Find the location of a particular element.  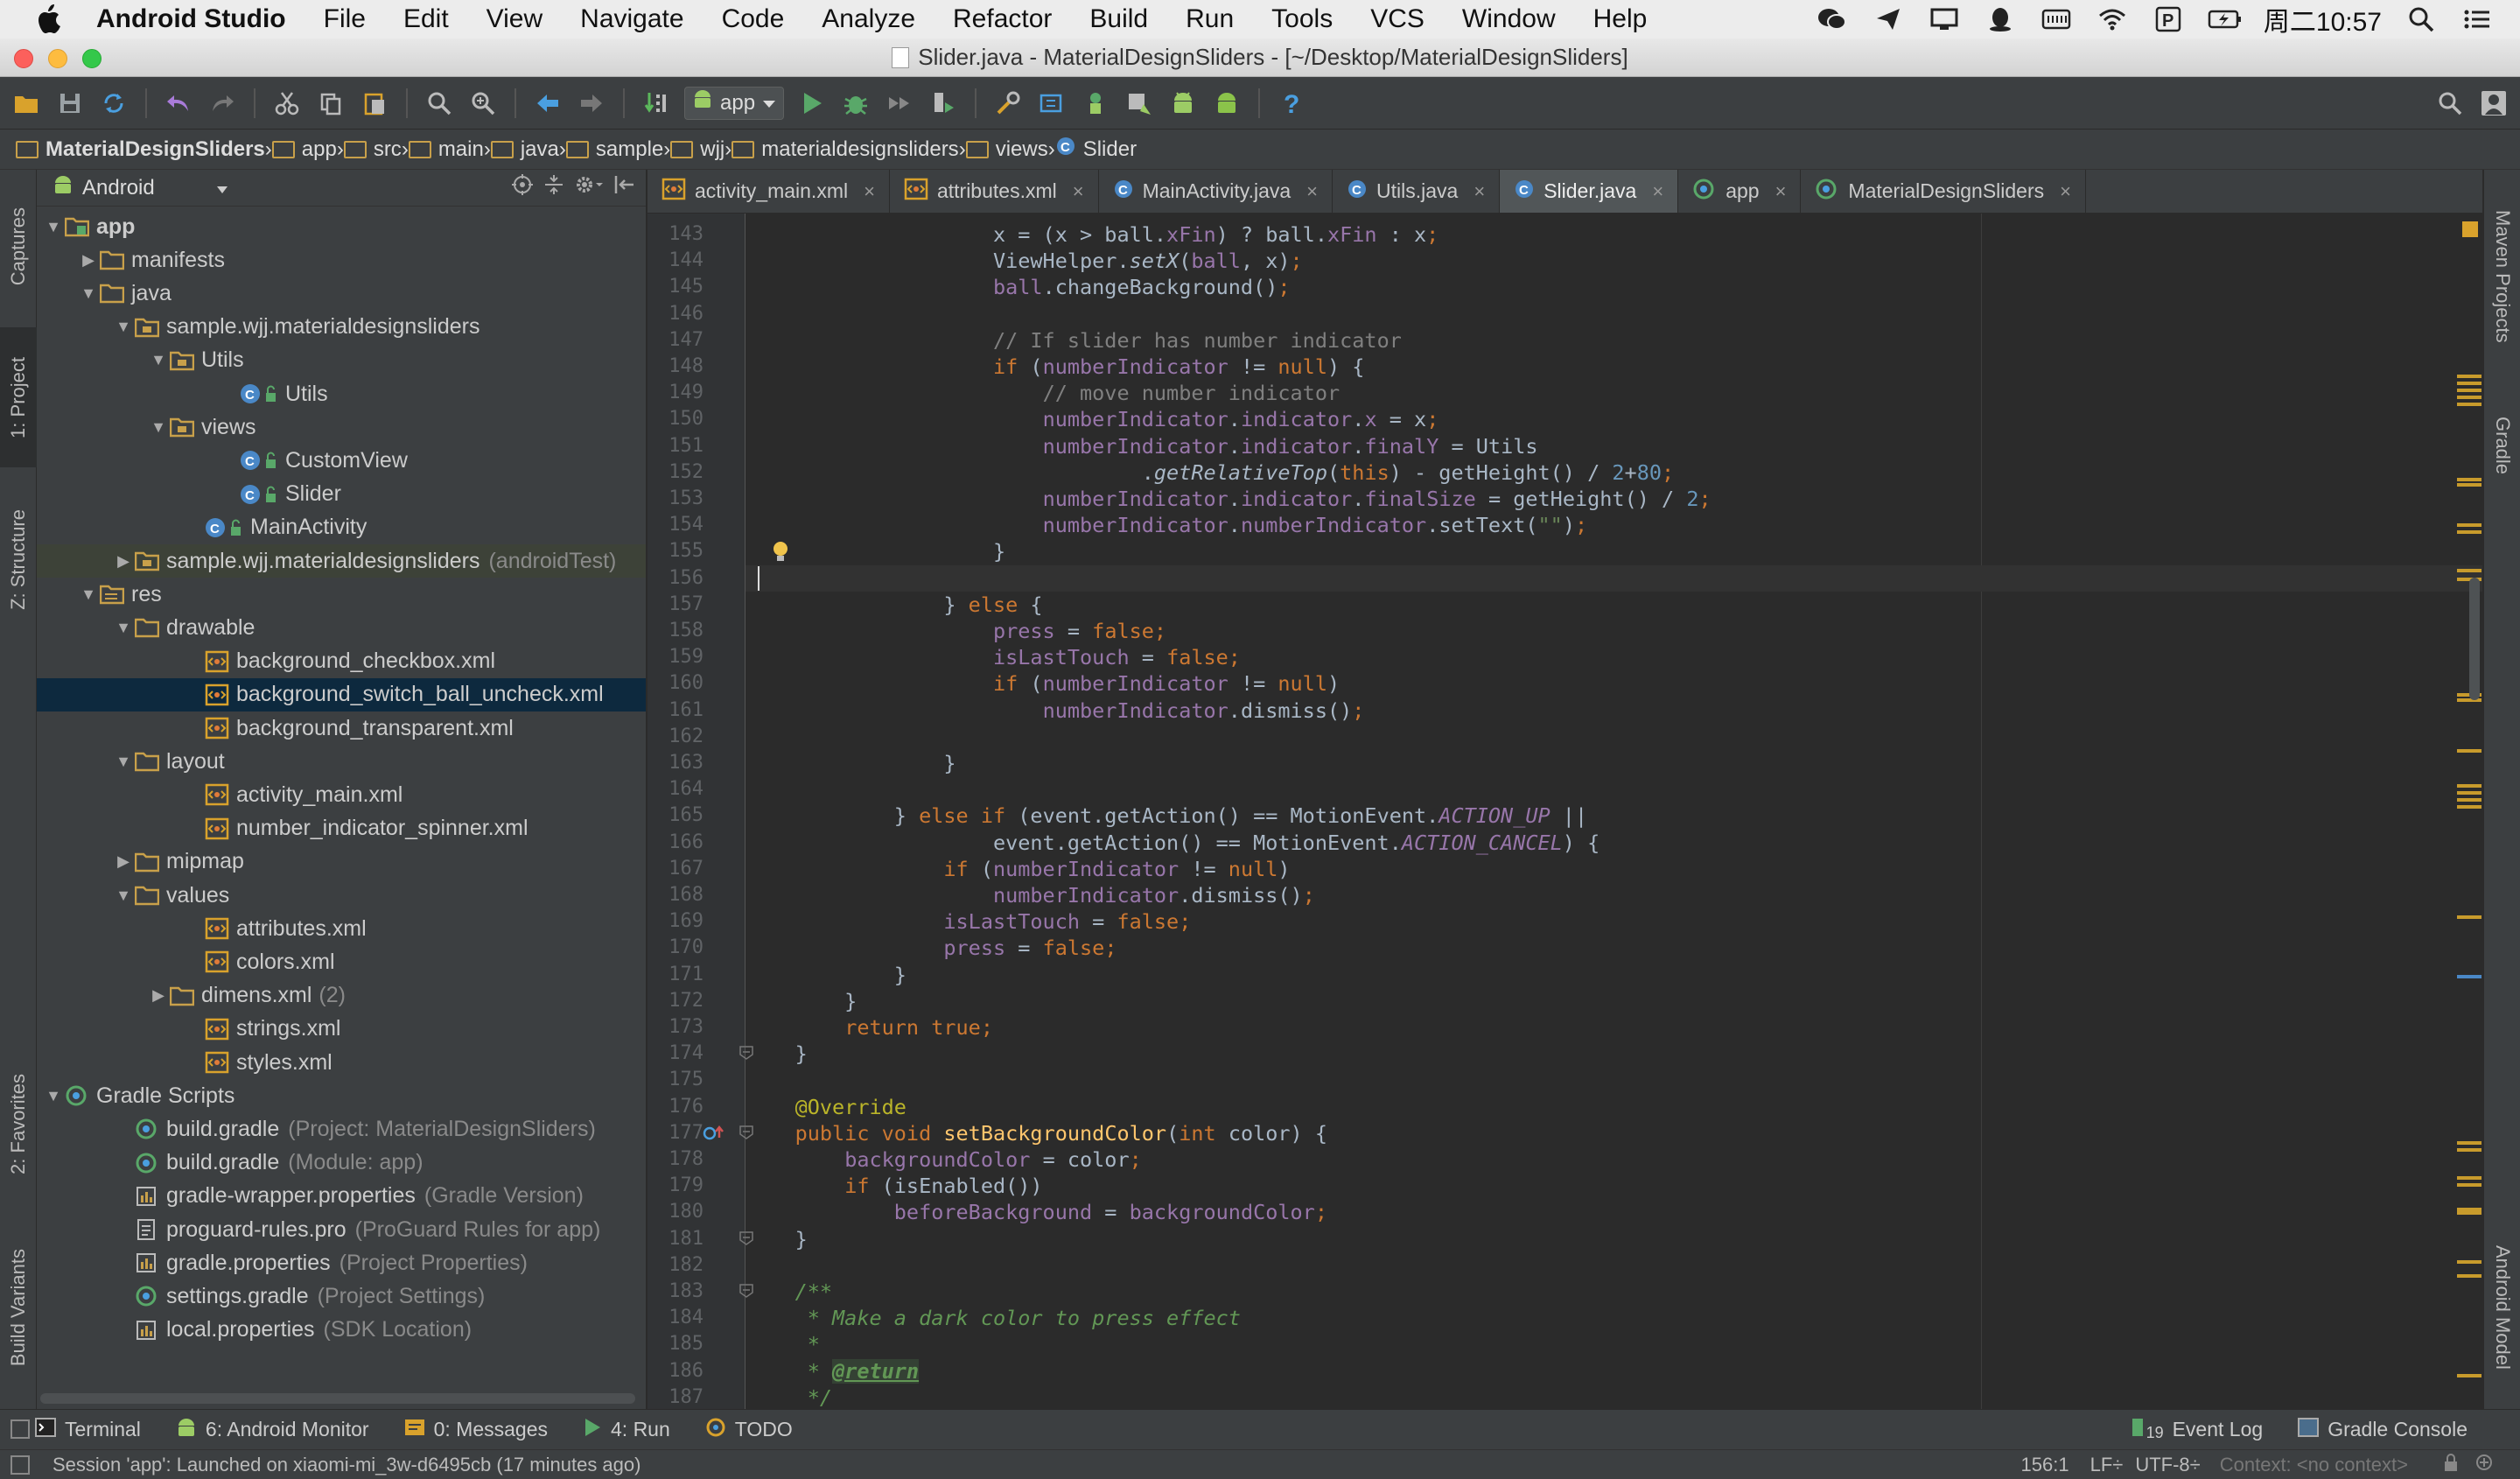

breadcrumb-item: wjj is located at coordinates (697, 149).